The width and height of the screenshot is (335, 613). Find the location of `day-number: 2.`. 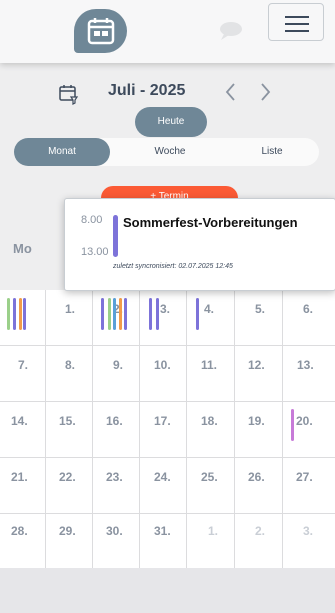

day-number: 2. is located at coordinates (260, 531).